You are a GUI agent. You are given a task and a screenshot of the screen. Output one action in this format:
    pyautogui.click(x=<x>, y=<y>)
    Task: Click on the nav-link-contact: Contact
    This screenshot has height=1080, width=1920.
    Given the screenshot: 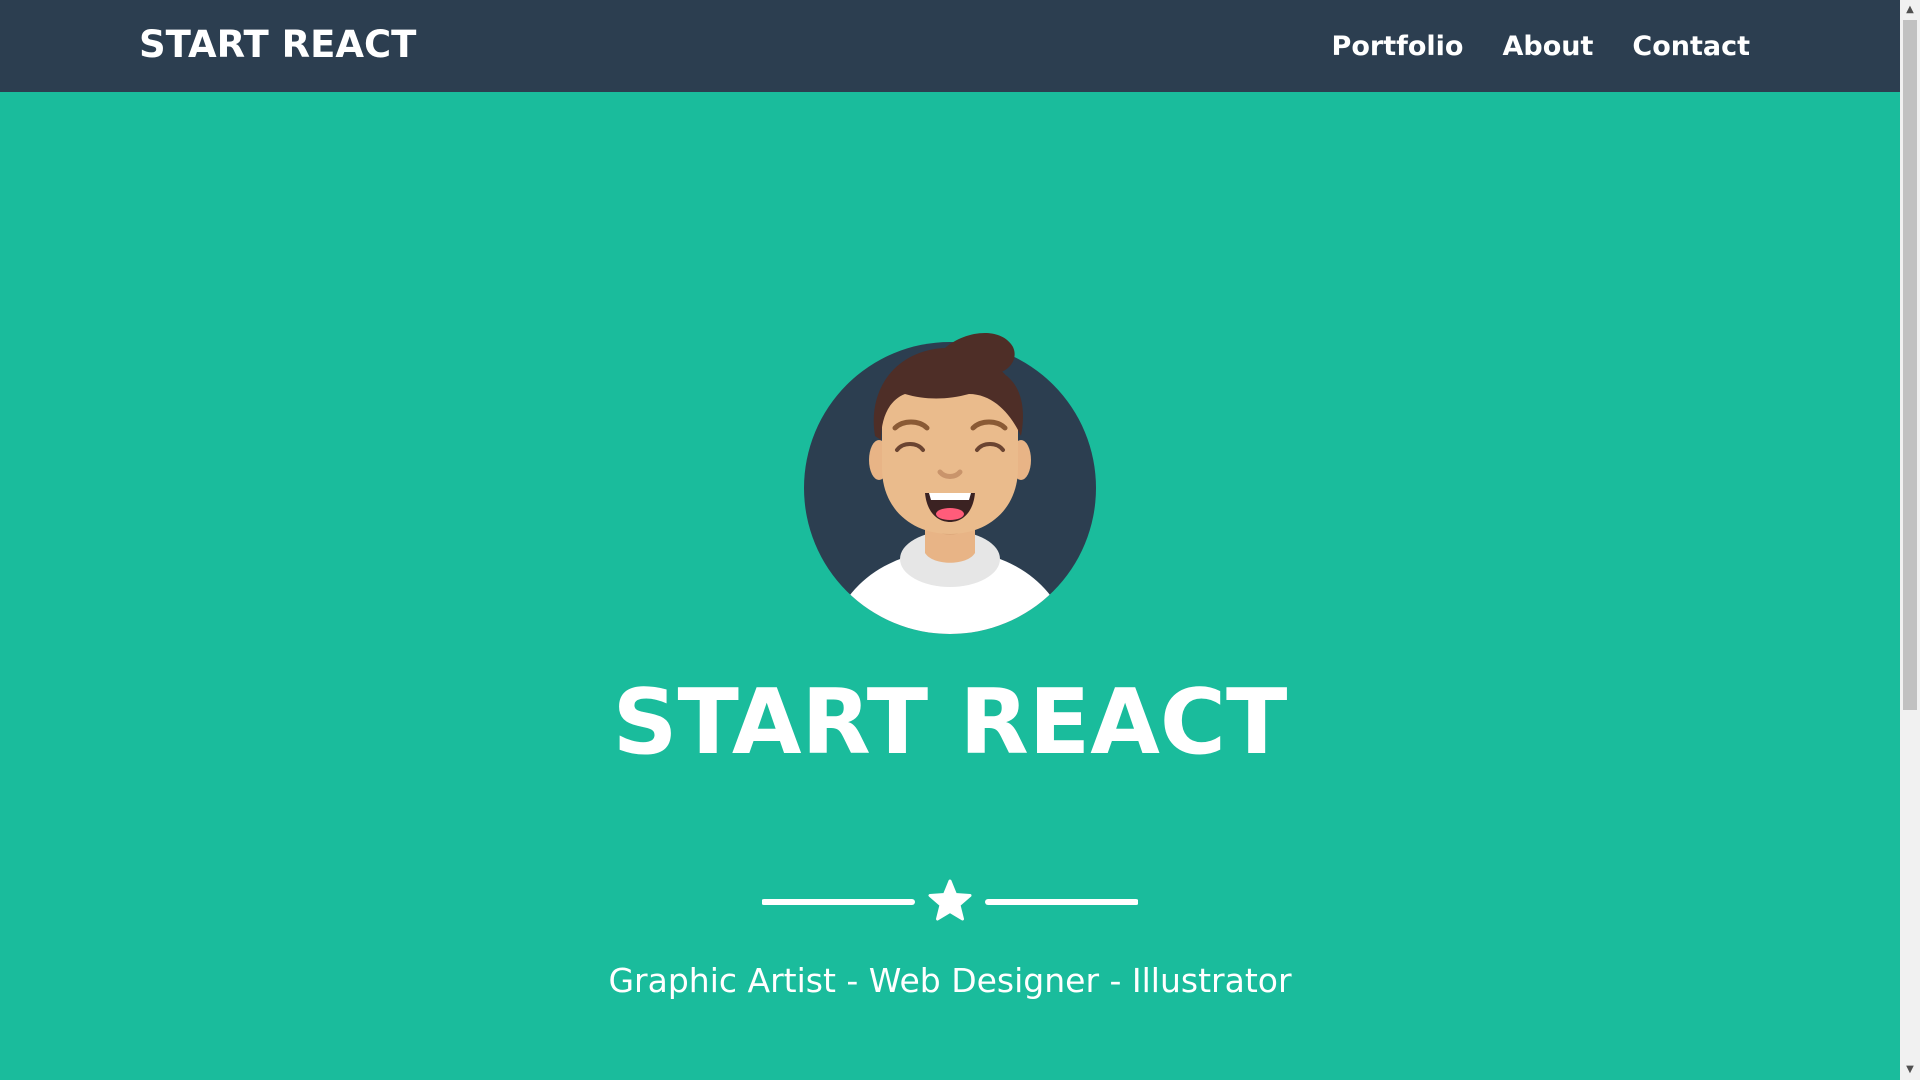 What is the action you would take?
    pyautogui.click(x=1691, y=46)
    